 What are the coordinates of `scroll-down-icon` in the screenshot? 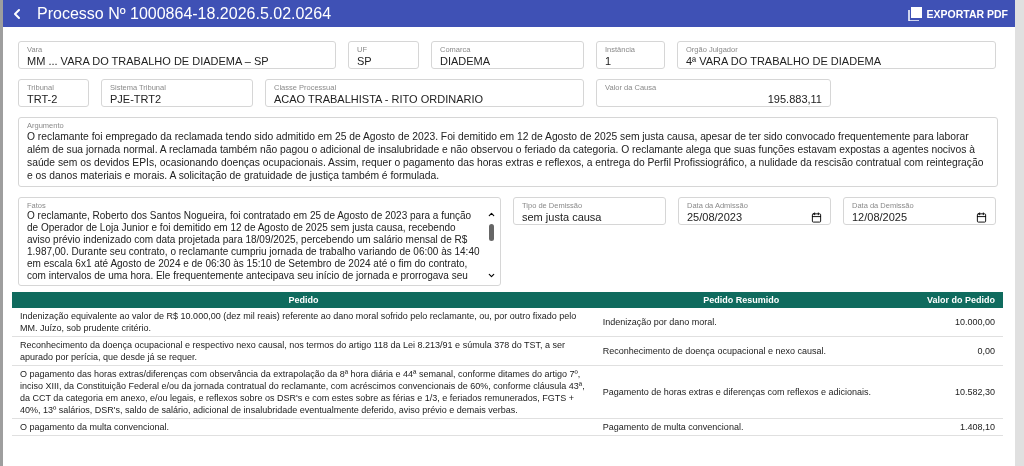 It's located at (491, 275).